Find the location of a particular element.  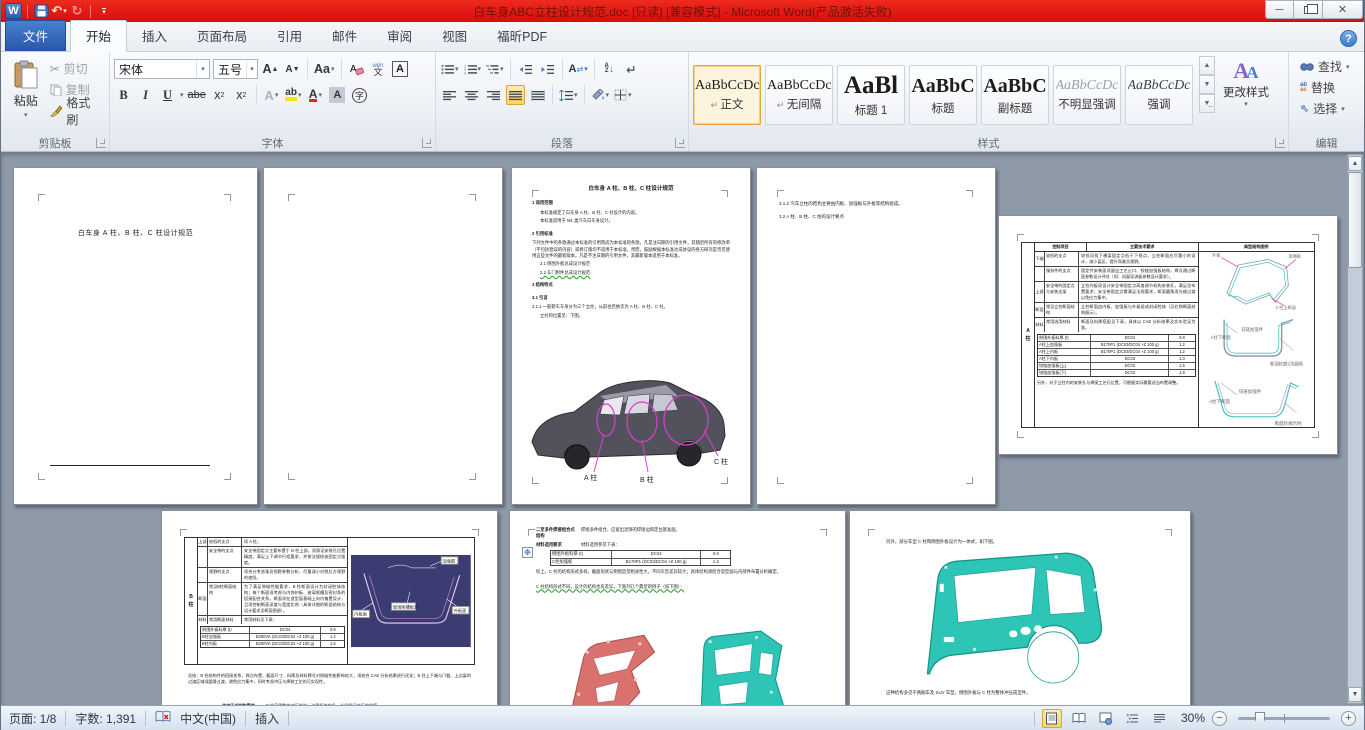

tab-view: 视图 is located at coordinates (454, 36).